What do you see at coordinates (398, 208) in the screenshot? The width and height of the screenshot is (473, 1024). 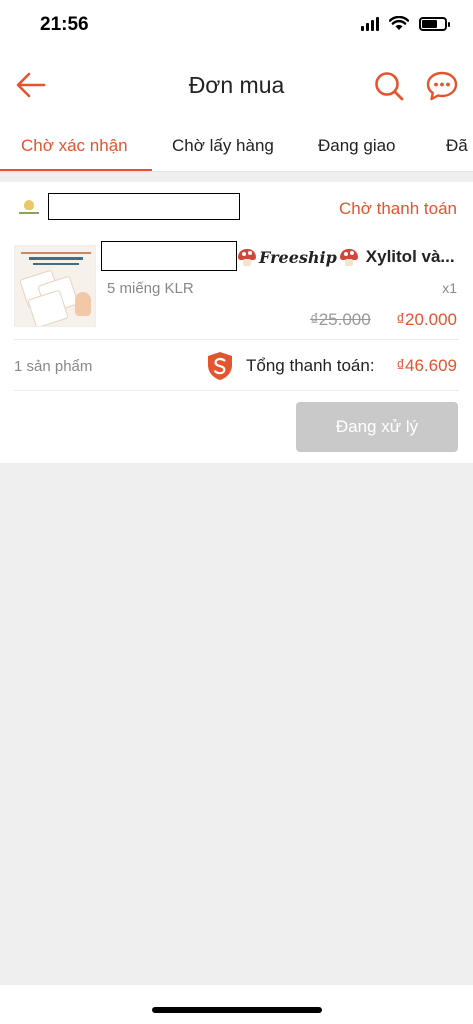 I see `order-status: Chờ thanh toán` at bounding box center [398, 208].